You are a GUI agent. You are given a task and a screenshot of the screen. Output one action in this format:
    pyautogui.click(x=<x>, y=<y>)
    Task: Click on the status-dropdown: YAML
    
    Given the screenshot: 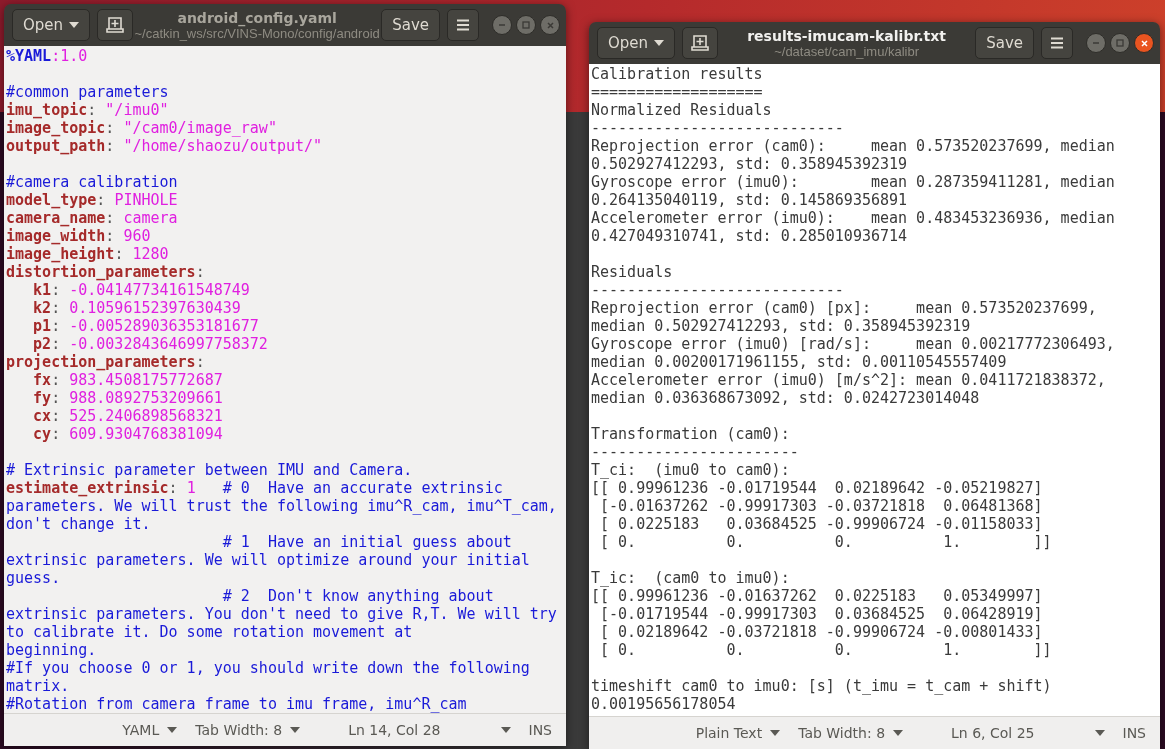 What is the action you would take?
    pyautogui.click(x=150, y=730)
    